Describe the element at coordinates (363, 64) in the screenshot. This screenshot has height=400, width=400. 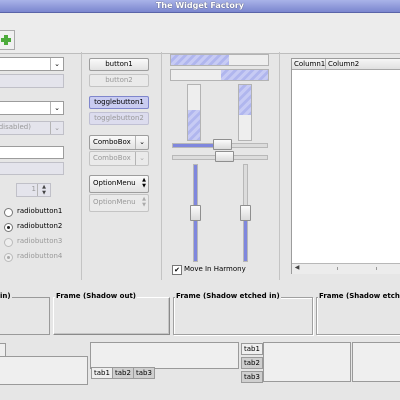
I see `column-header-2: Column2` at that location.